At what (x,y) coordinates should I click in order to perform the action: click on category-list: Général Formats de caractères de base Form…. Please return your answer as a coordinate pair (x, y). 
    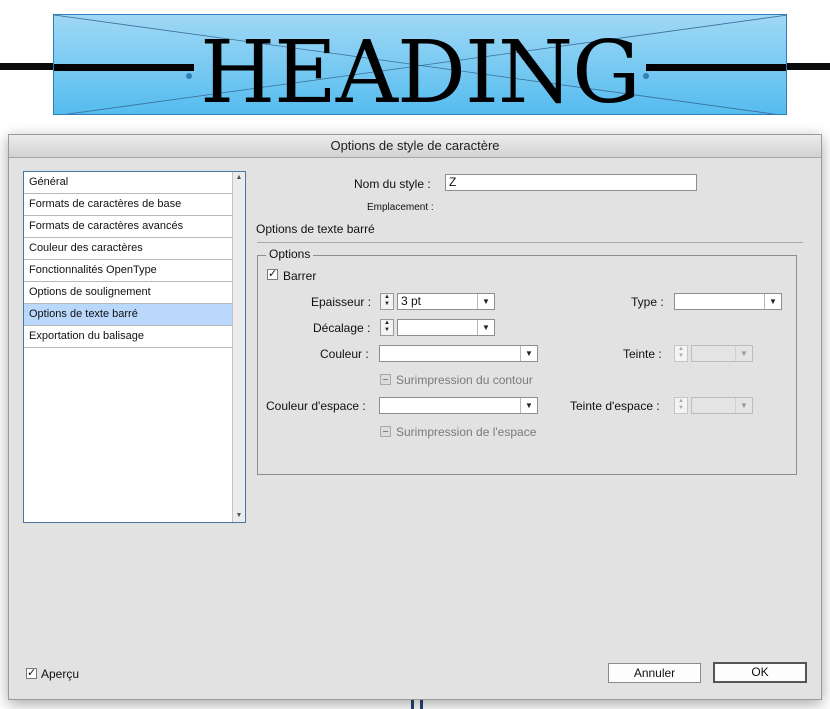
    Looking at the image, I should click on (134, 347).